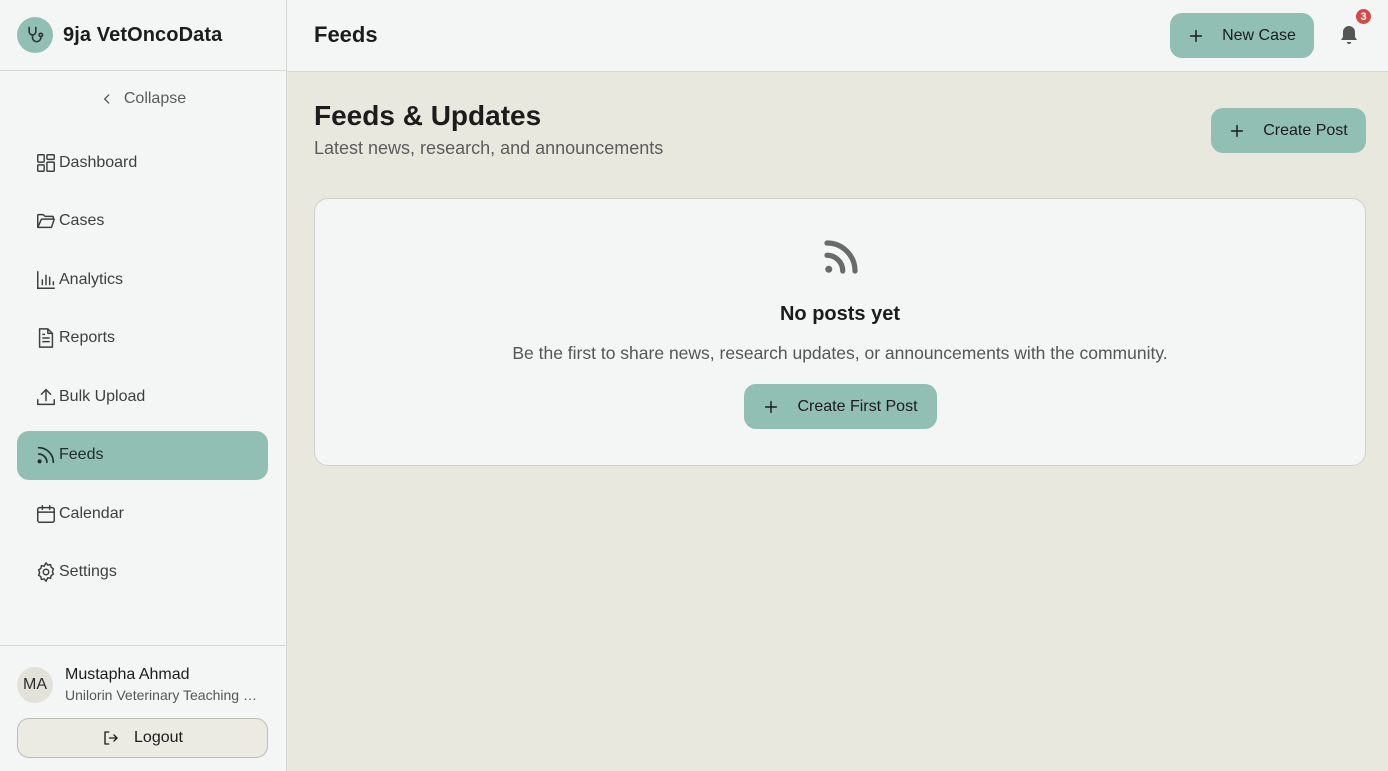 The image size is (1388, 771). What do you see at coordinates (142, 513) in the screenshot?
I see `sidebar-item-calendar: Calendar` at bounding box center [142, 513].